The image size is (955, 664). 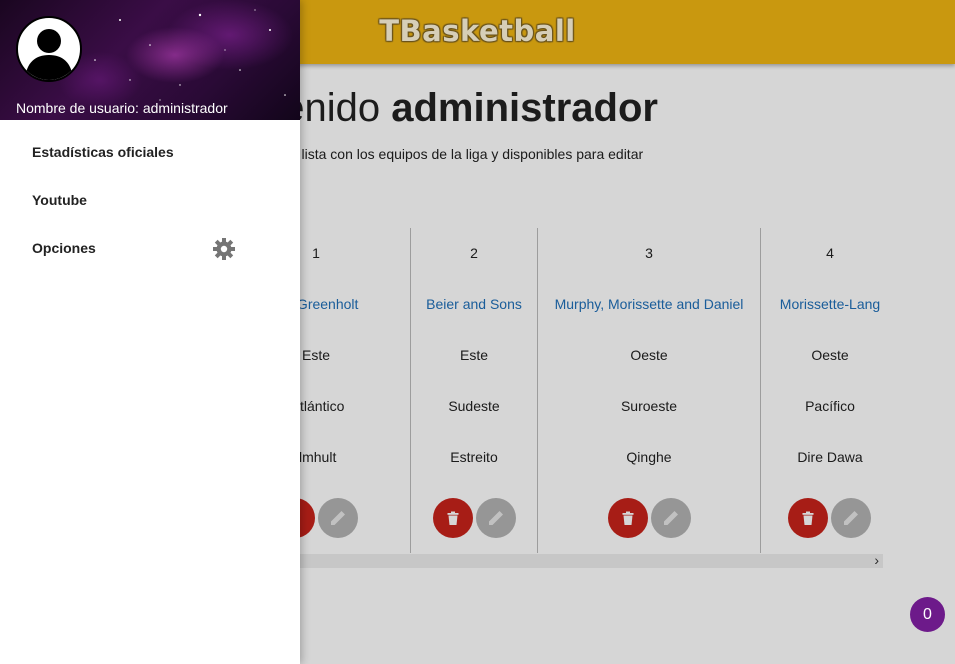 What do you see at coordinates (224, 249) in the screenshot?
I see `gear-icon` at bounding box center [224, 249].